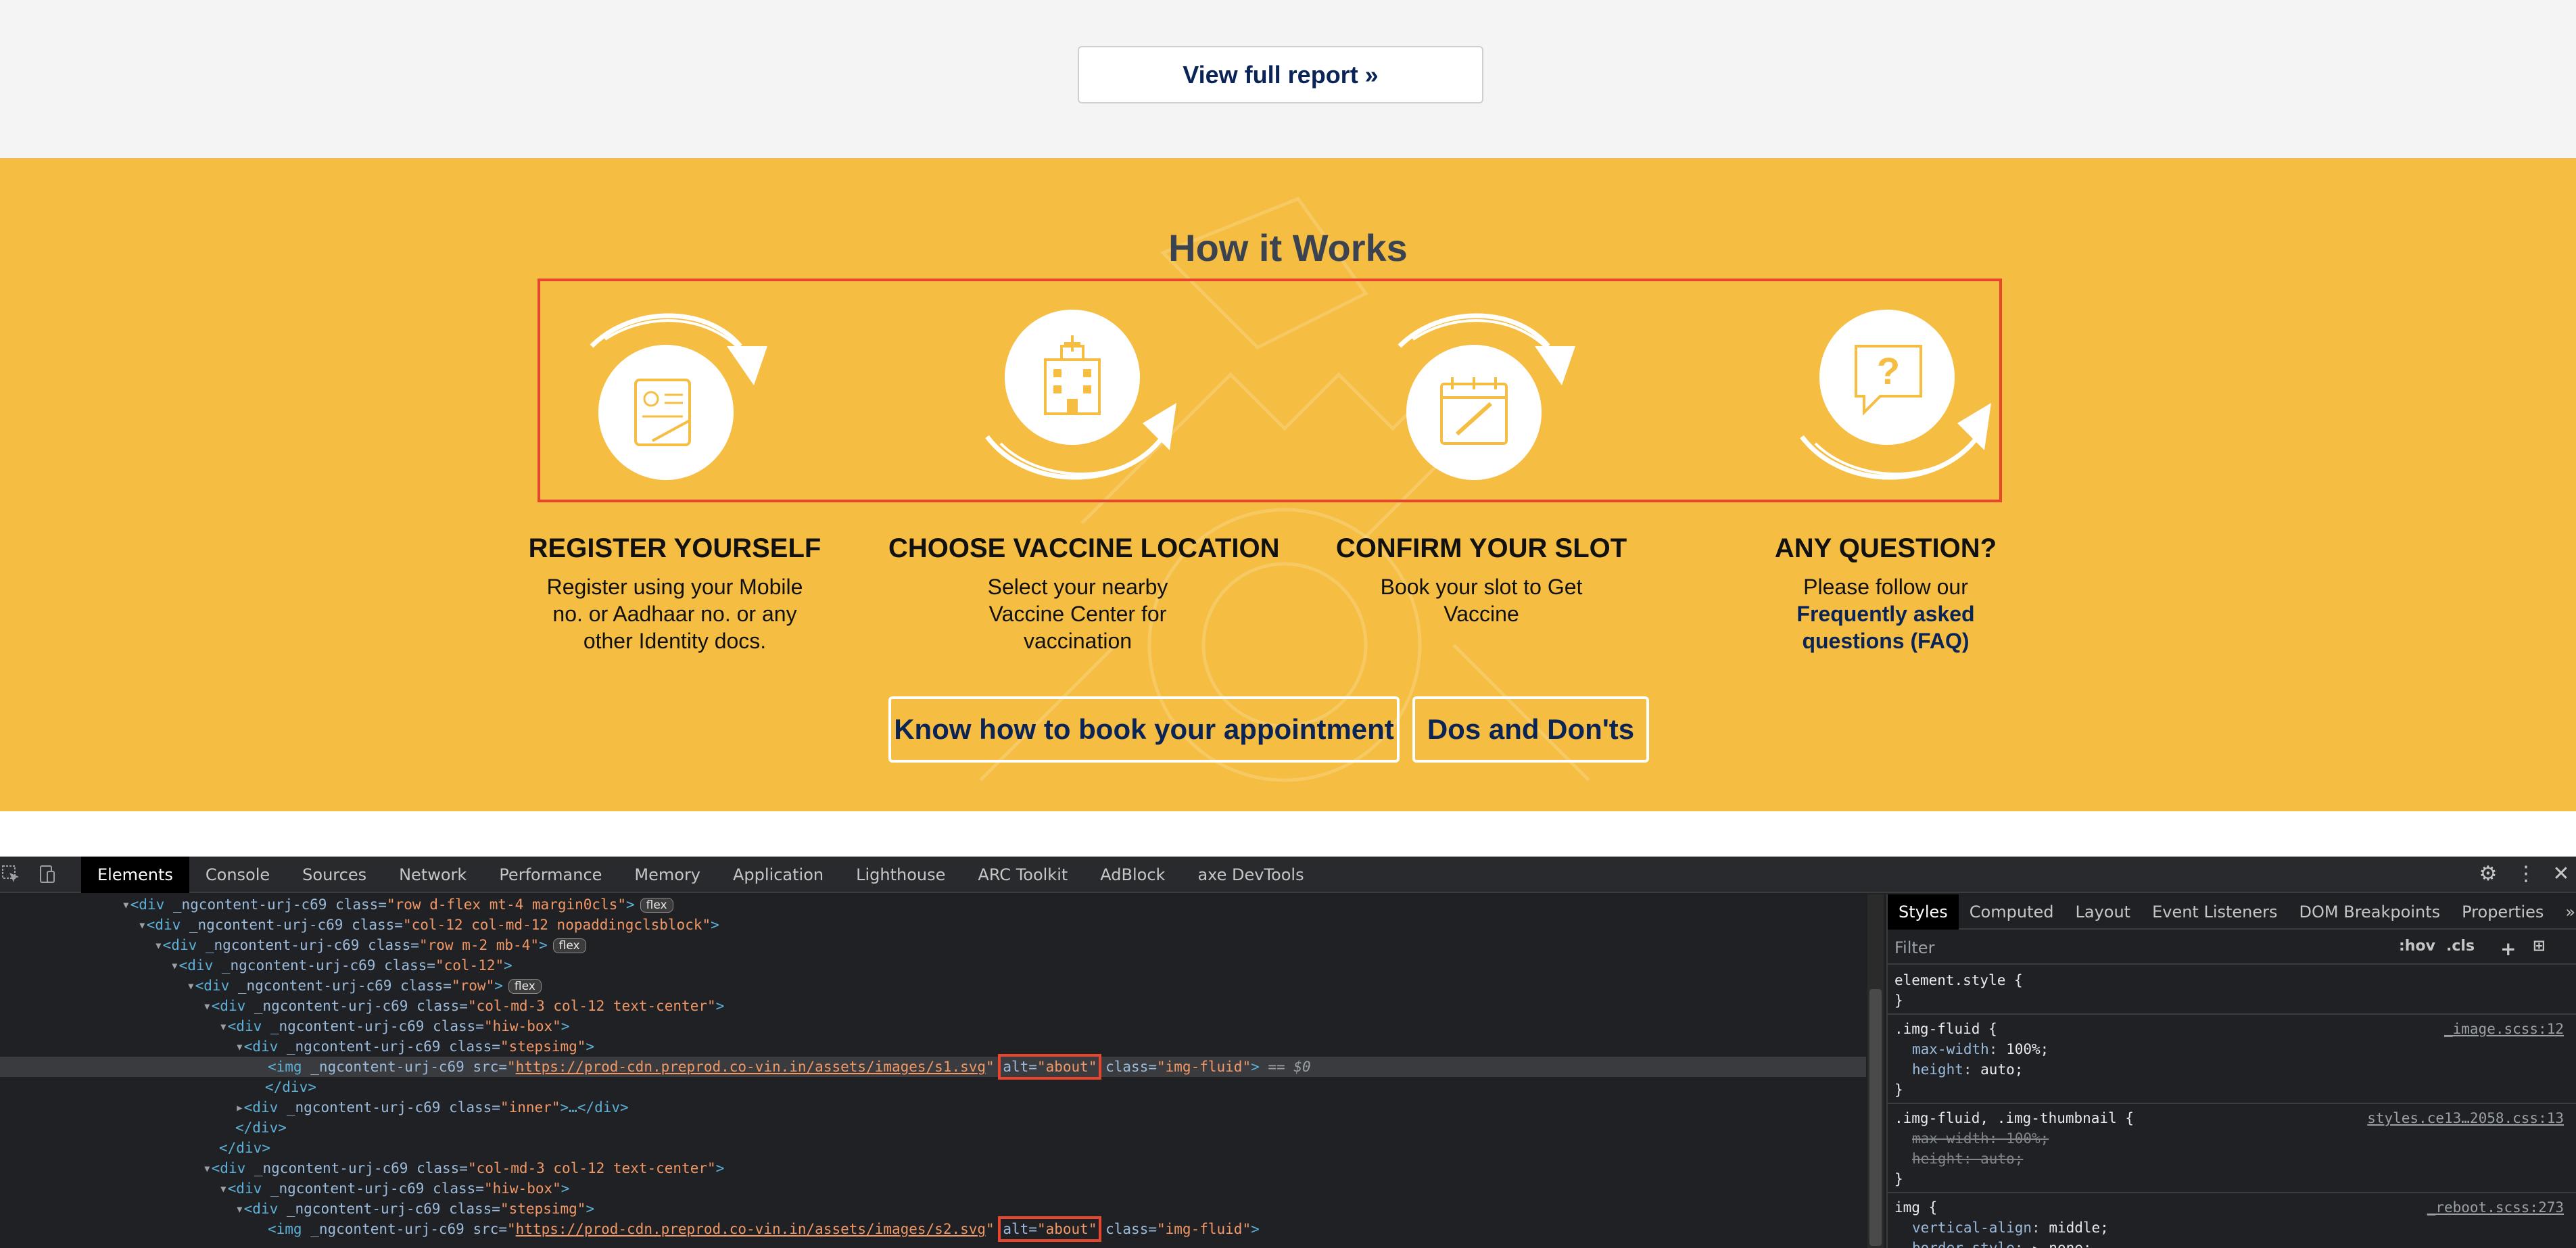 Image resolution: width=2576 pixels, height=1248 pixels. Describe the element at coordinates (2495, 1207) in the screenshot. I see `source-link: _reboot.scss:273` at that location.